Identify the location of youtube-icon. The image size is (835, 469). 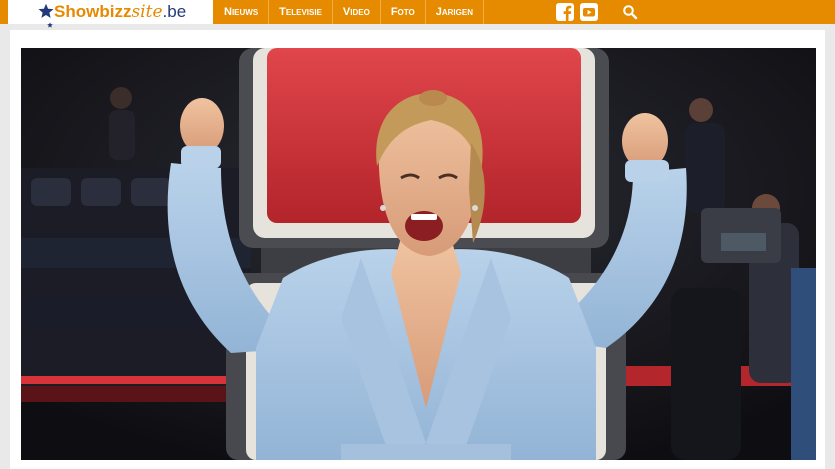
(589, 12).